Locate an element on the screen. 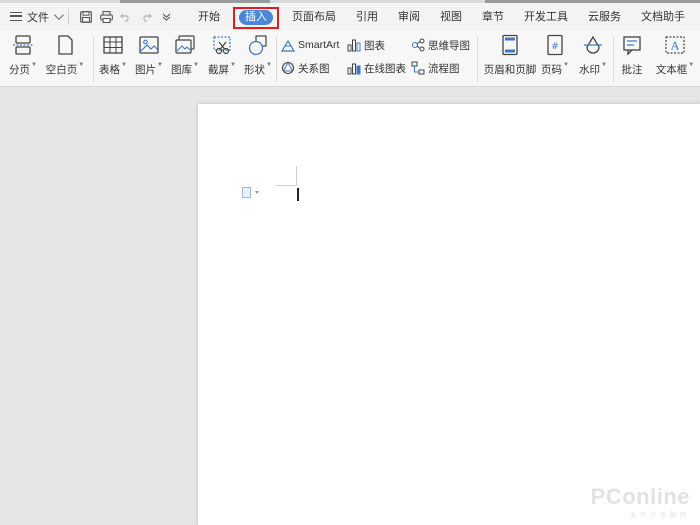  tab-view: 视图 is located at coordinates (451, 17).